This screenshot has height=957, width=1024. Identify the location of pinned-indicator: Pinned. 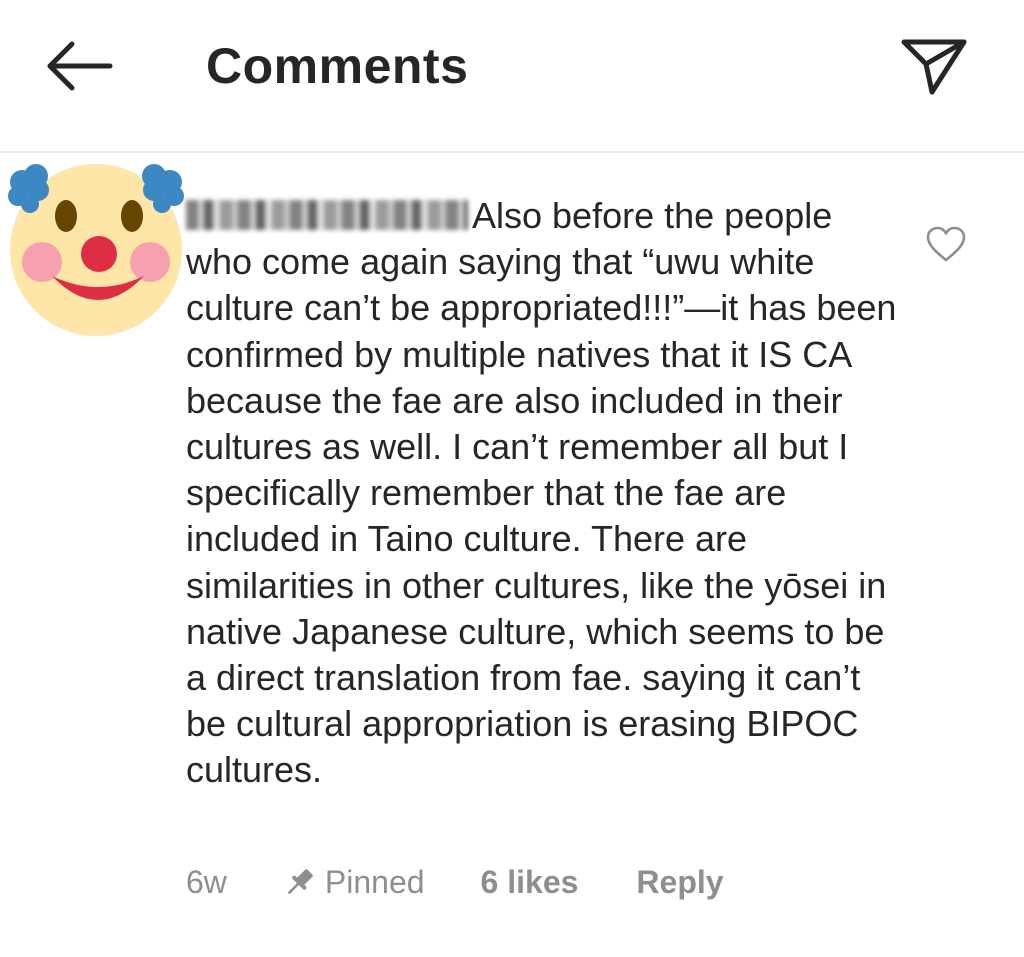
(354, 882).